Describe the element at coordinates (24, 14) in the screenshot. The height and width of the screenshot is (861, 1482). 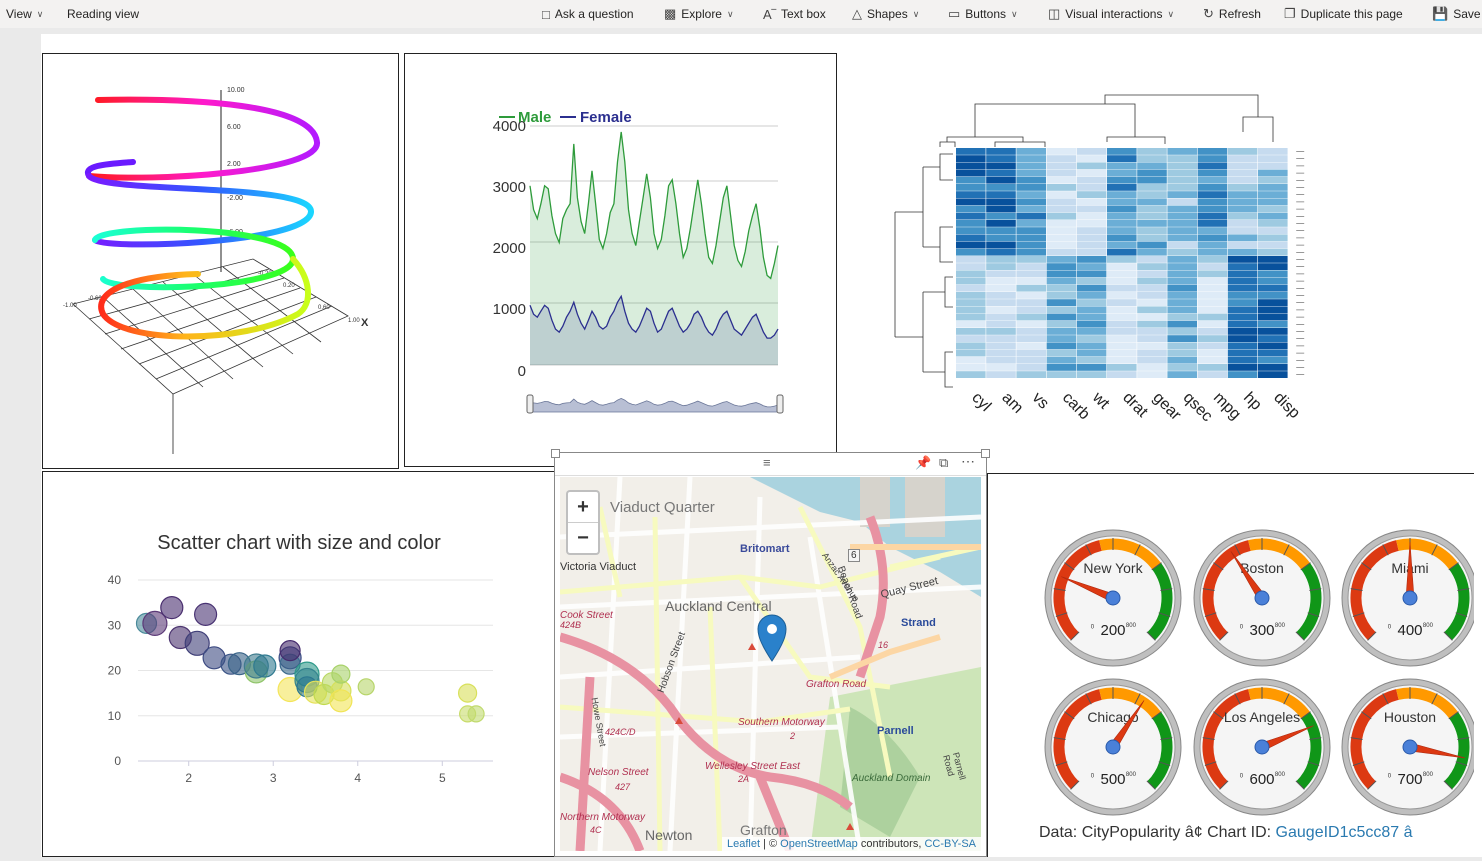
I see `view-menu: View ∨` at that location.